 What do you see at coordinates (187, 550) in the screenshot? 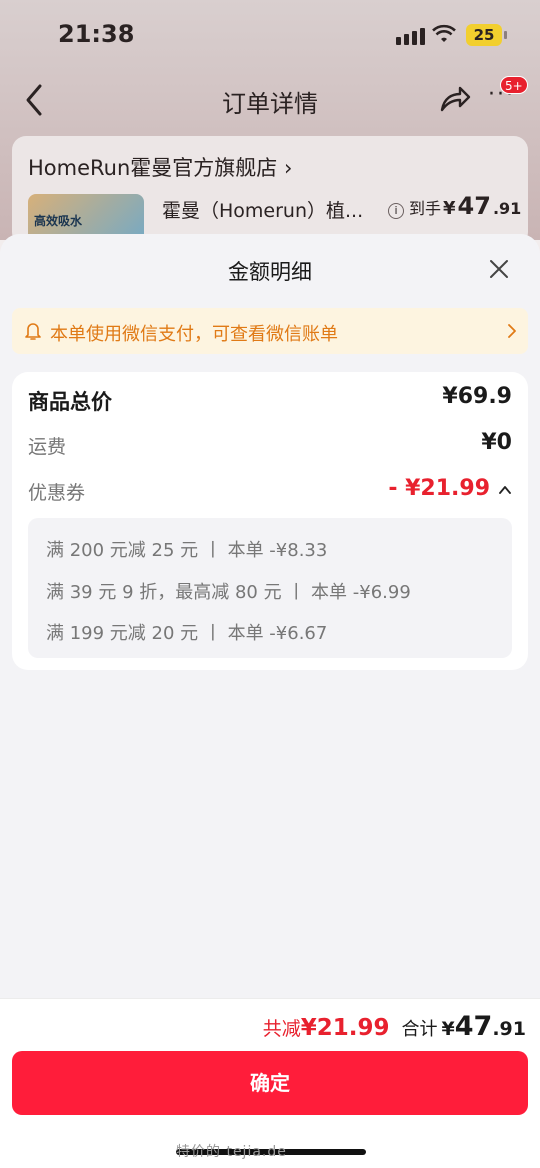
I see `coupon-item: 满 200 元减 25 元 丨 本单 -¥8.33` at bounding box center [187, 550].